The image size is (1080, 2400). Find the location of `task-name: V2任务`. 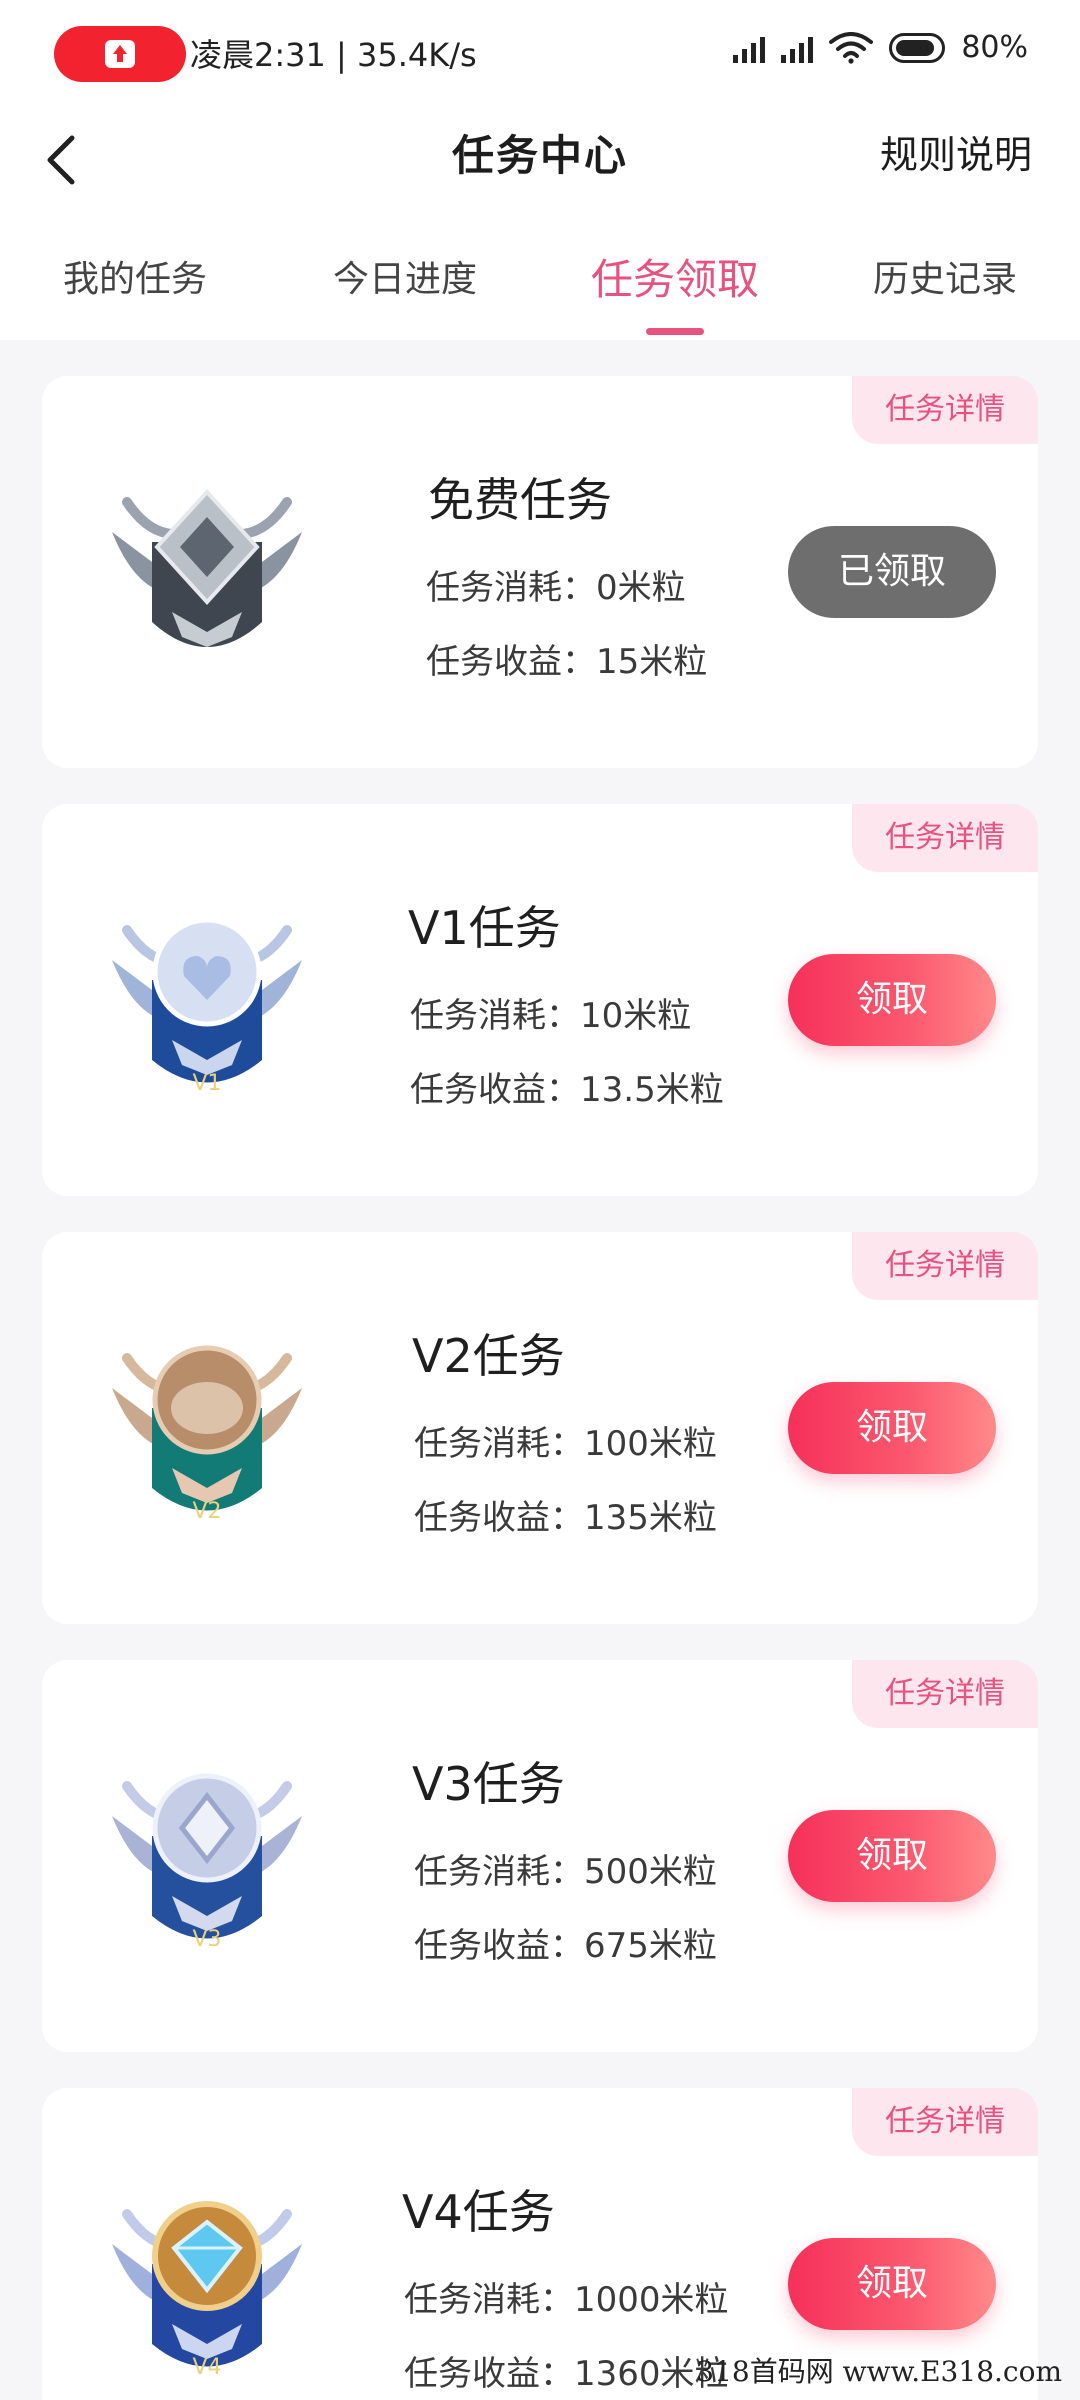

task-name: V2任务 is located at coordinates (488, 1356).